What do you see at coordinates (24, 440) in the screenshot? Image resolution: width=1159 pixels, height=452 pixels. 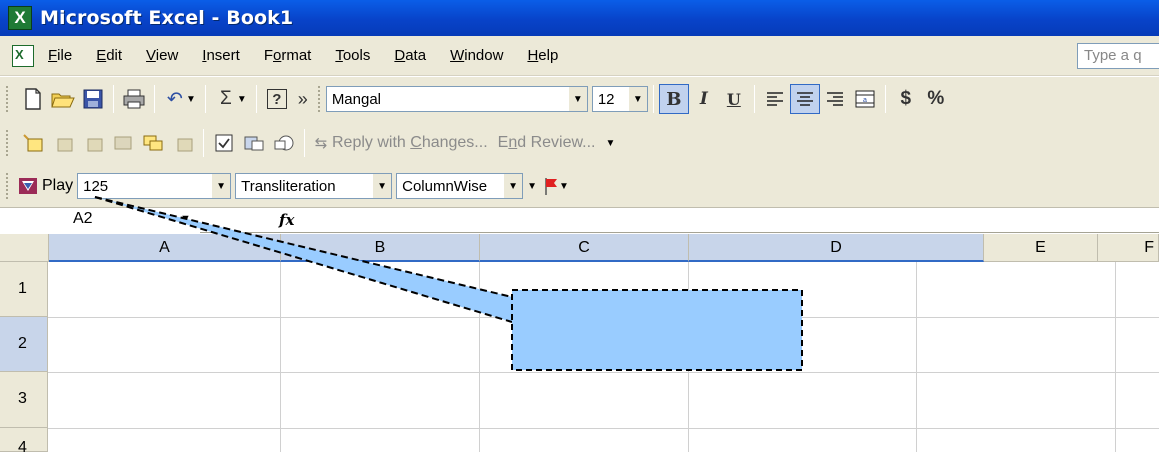 I see `row-header-4: 4` at bounding box center [24, 440].